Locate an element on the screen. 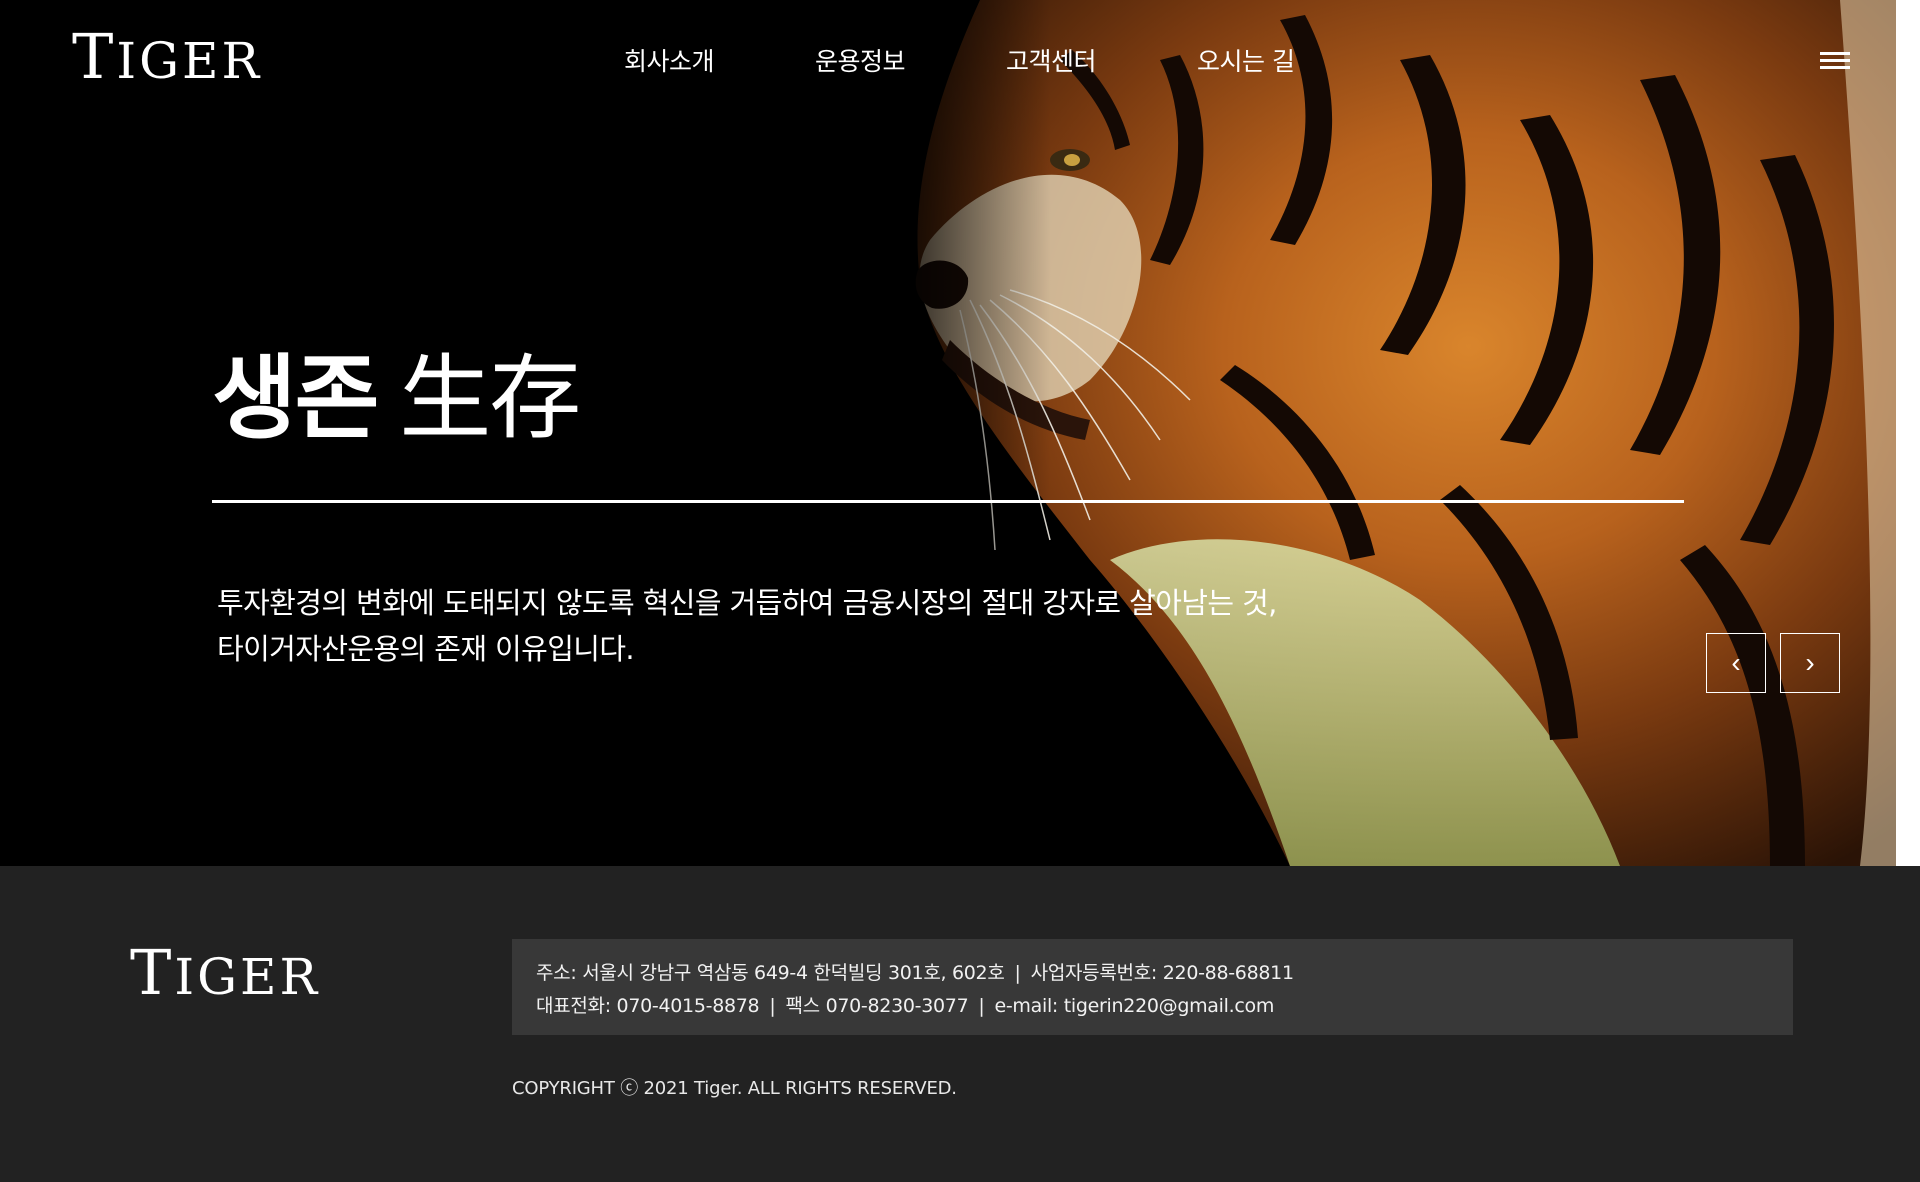 The height and width of the screenshot is (1182, 1920). logo-rest: IGER is located at coordinates (189, 61).